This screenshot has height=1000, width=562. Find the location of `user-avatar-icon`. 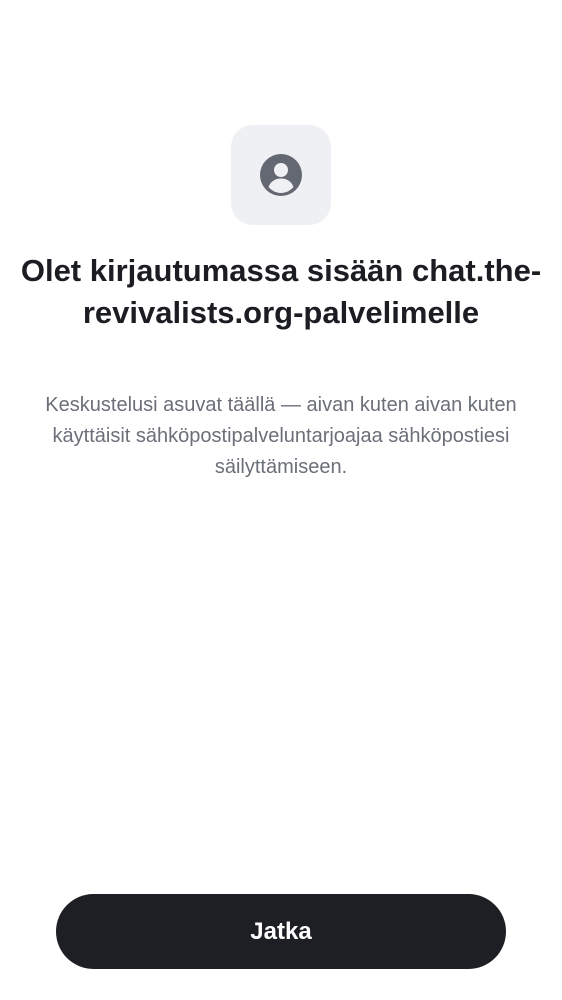

user-avatar-icon is located at coordinates (281, 175).